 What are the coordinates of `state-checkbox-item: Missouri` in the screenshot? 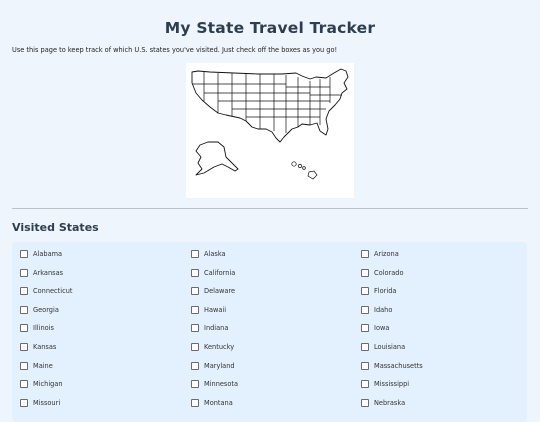 It's located at (40, 403).